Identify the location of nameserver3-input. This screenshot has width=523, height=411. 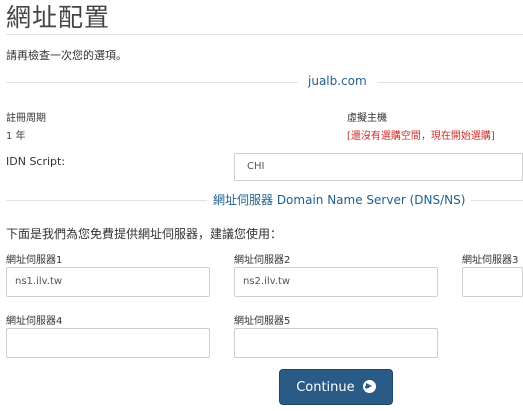
(492, 282).